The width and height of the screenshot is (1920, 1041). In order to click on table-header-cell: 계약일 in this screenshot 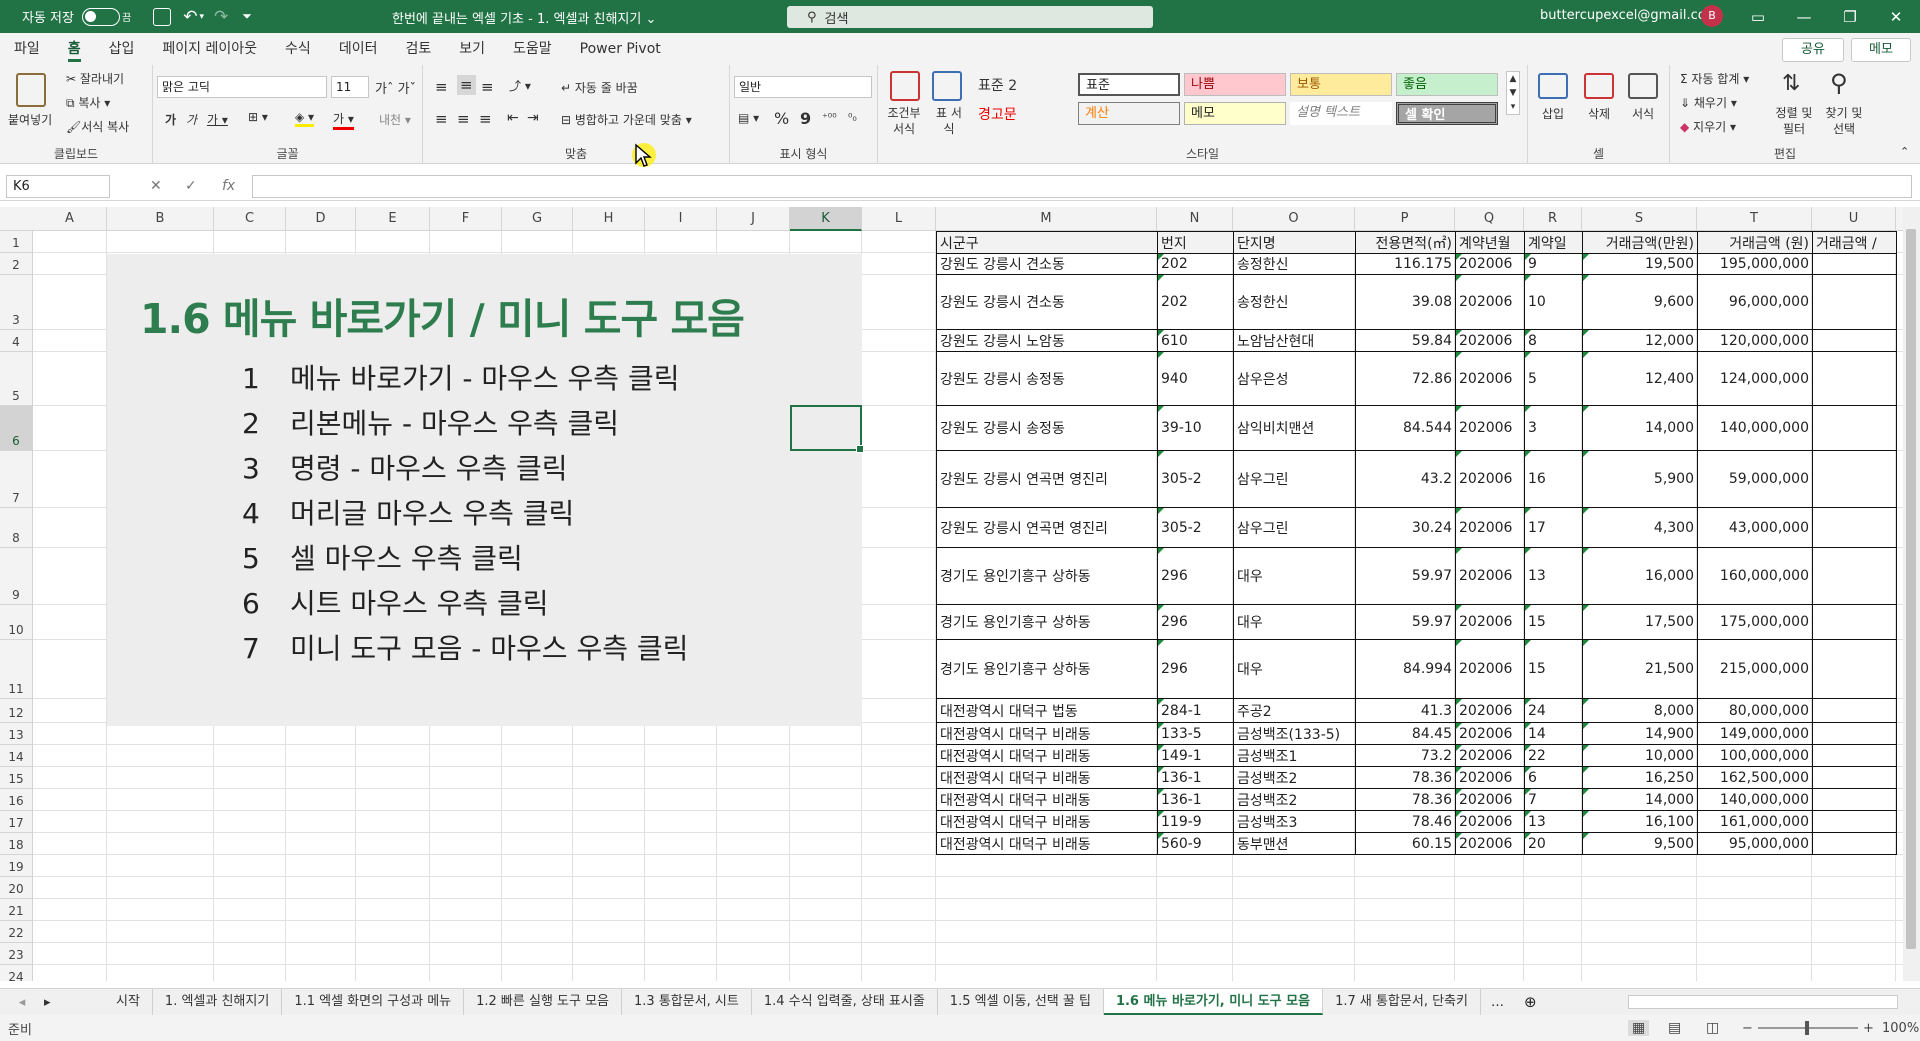, I will do `click(1553, 242)`.